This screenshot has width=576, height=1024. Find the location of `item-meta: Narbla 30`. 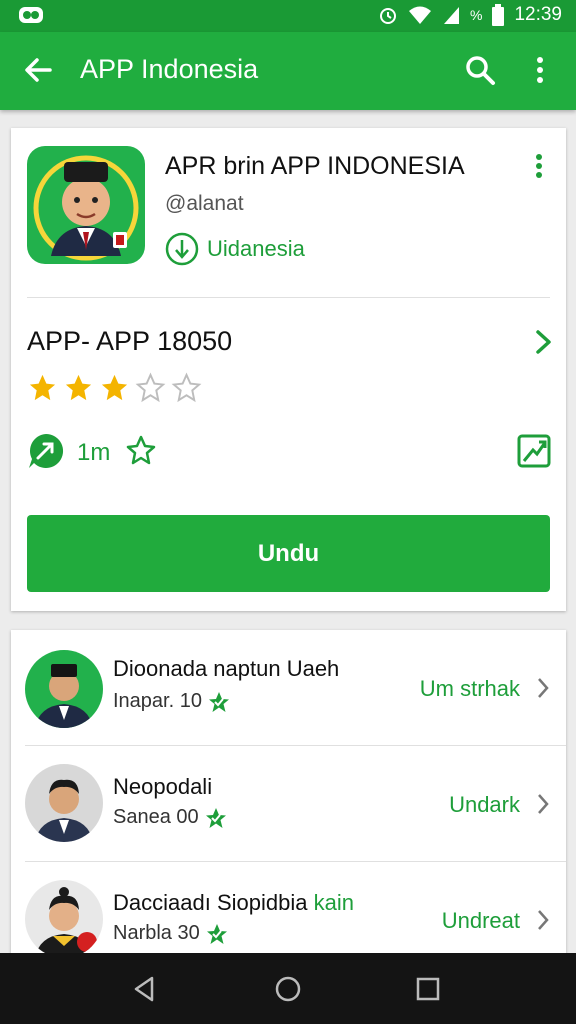

item-meta: Narbla 30 is located at coordinates (170, 933).